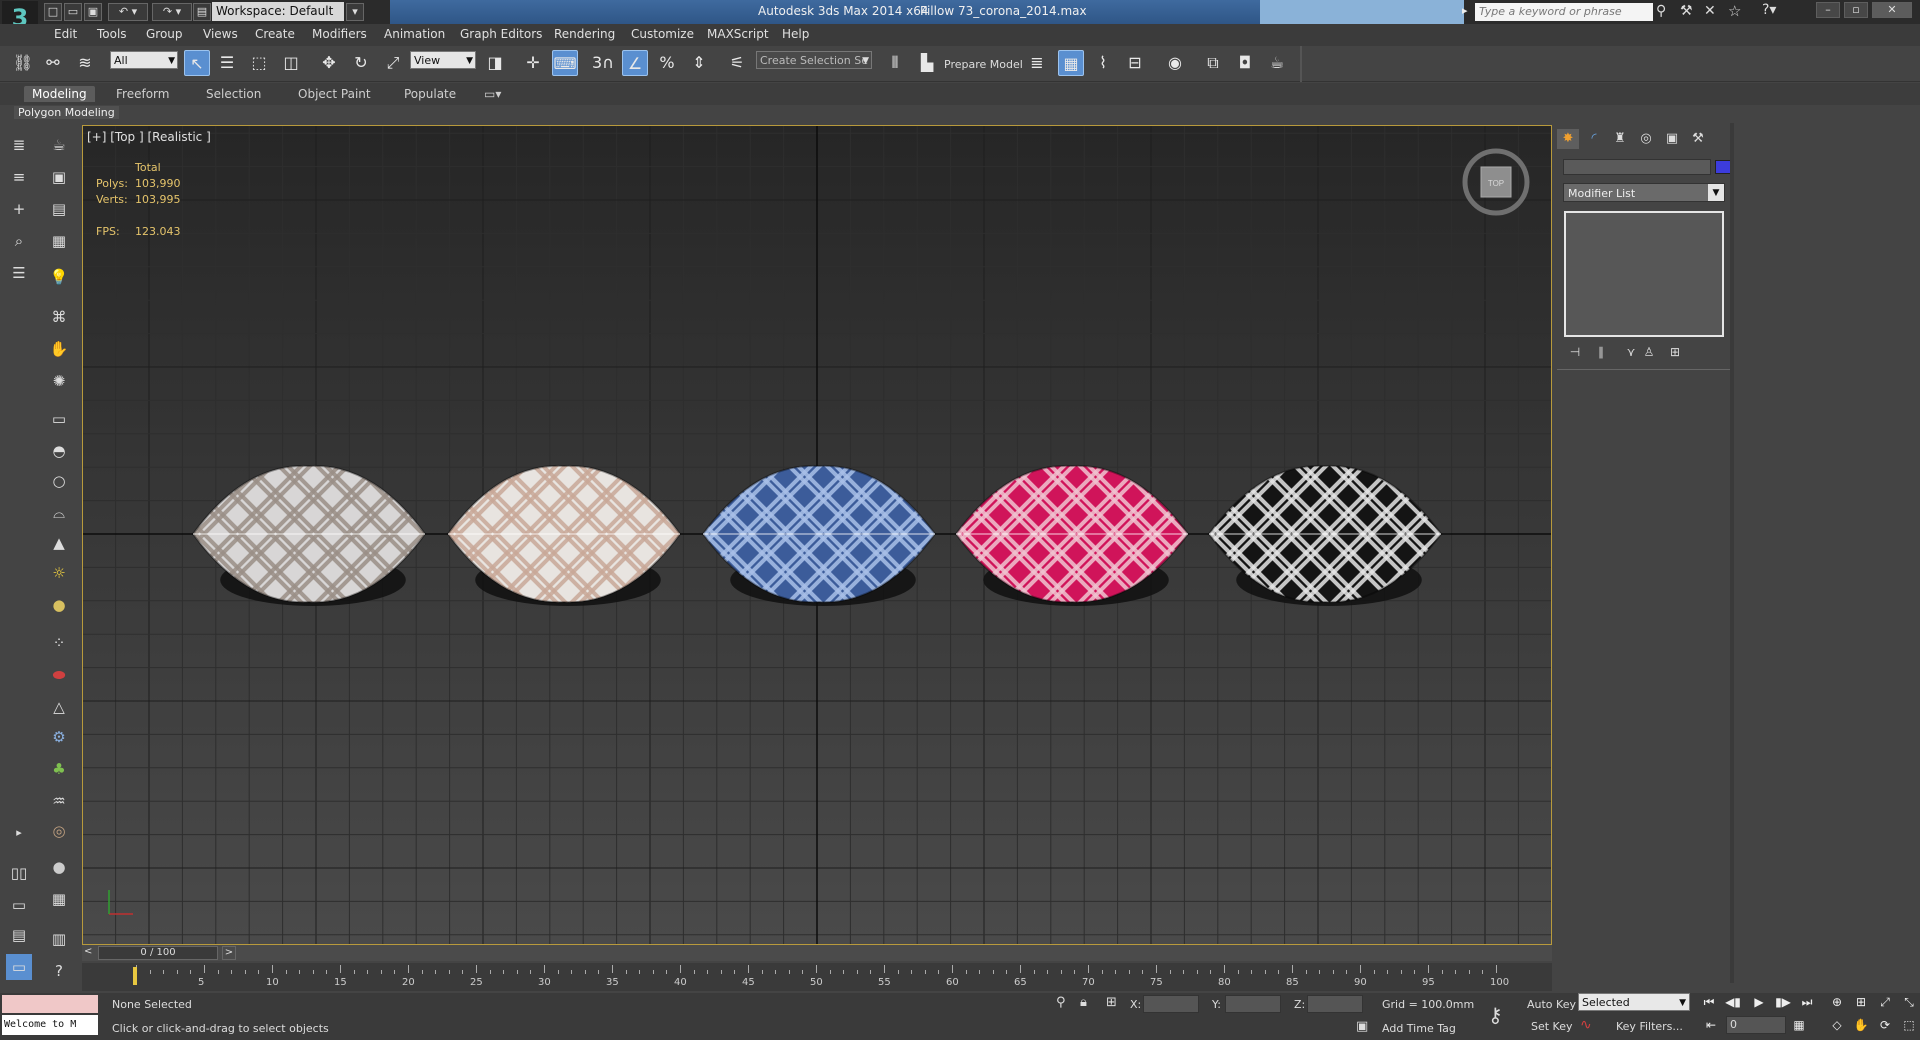  Describe the element at coordinates (220, 34) in the screenshot. I see `menu-views: Views` at that location.